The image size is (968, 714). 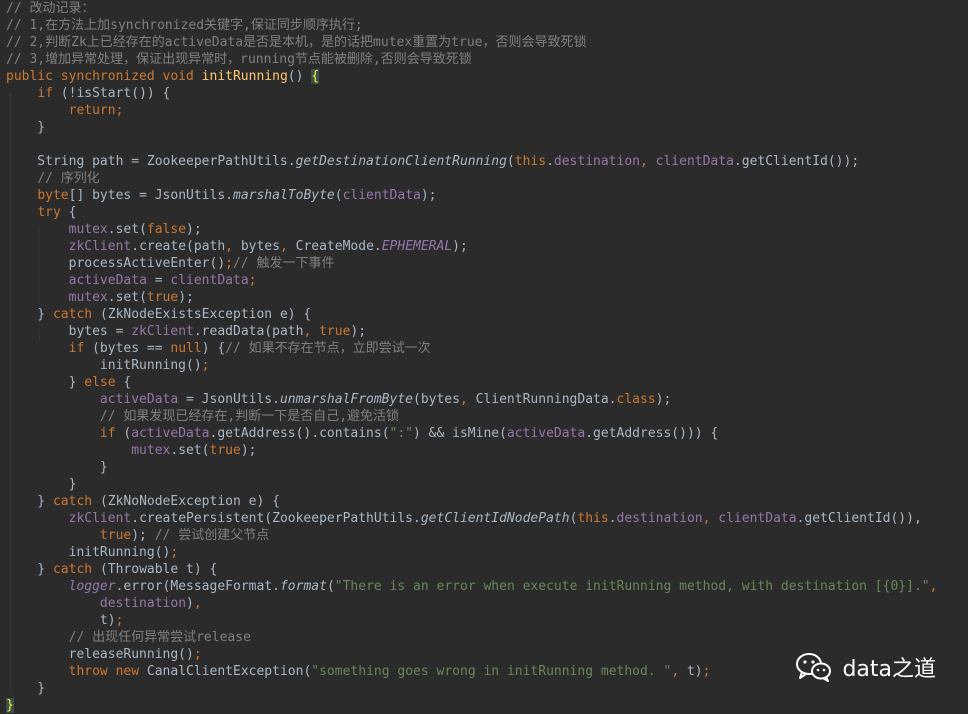 What do you see at coordinates (487, 178) in the screenshot?
I see `code-line: // 序列化` at bounding box center [487, 178].